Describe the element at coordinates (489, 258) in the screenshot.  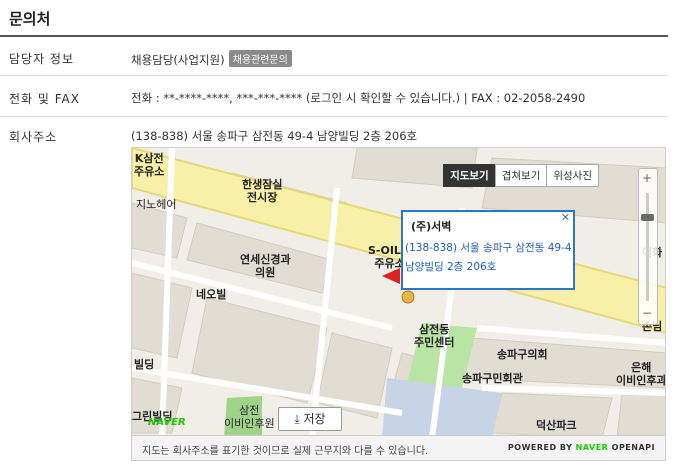
I see `popup-address: (138-838) 서울 송파구 삼전동 49-4 남양빌딩 2층 206호` at that location.